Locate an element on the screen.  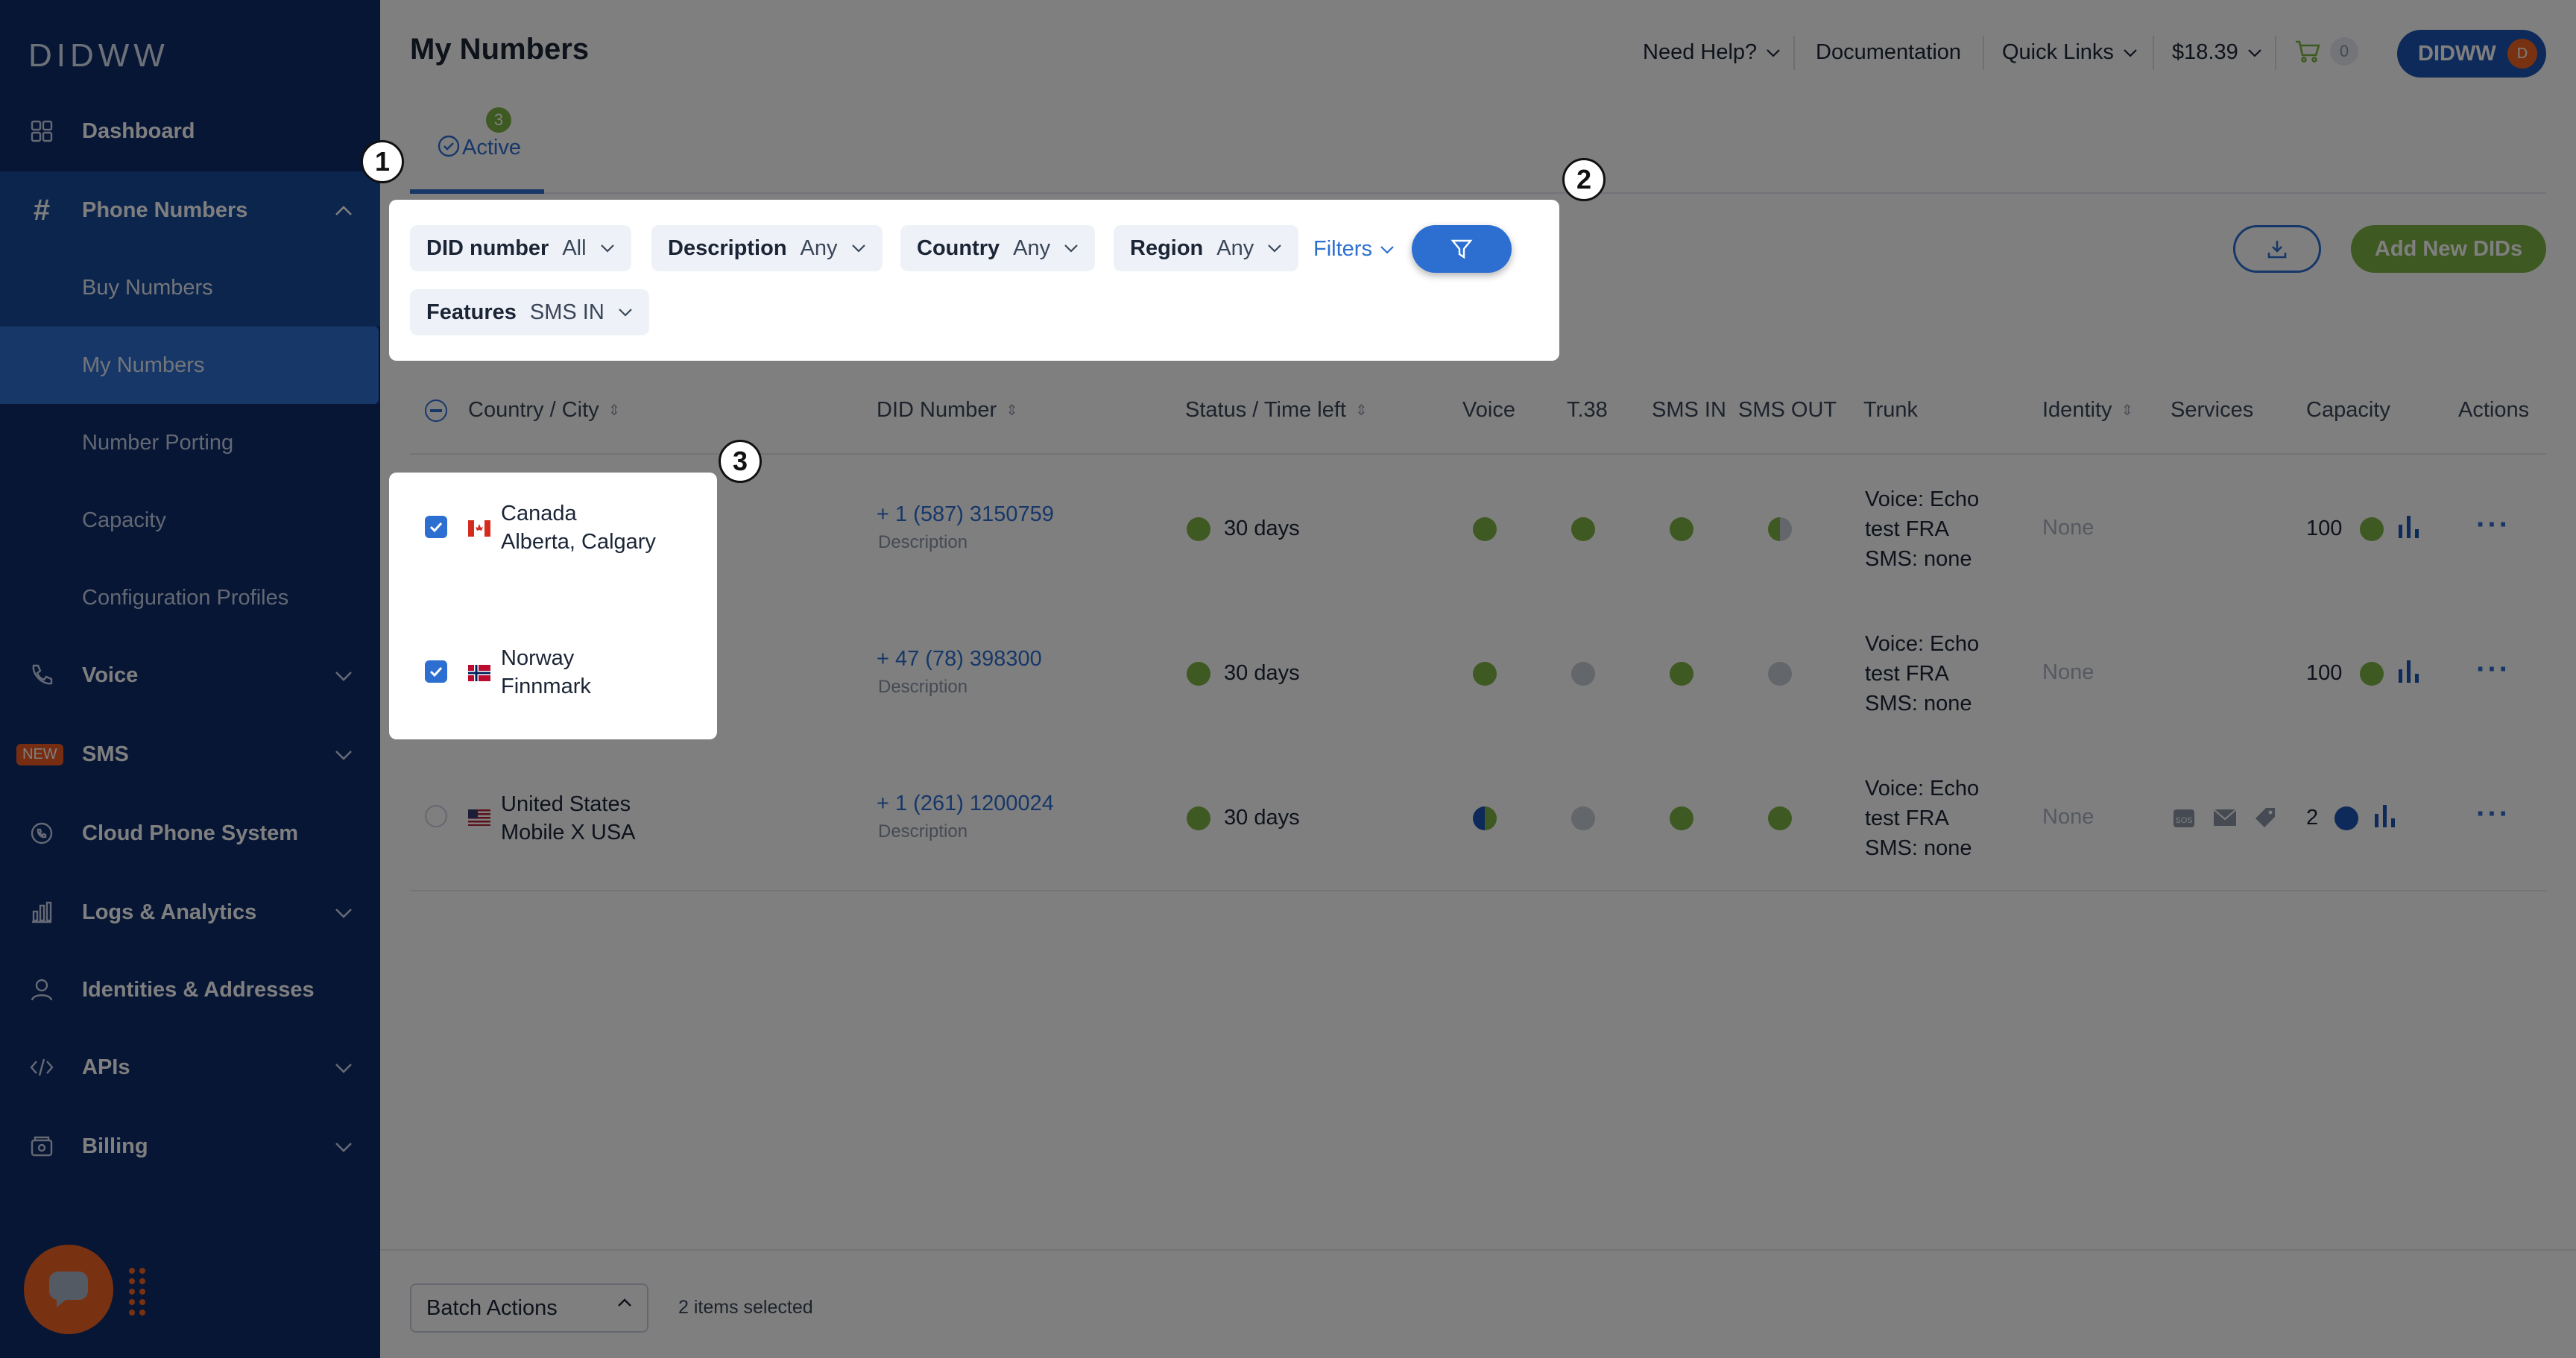
sidebar-item-capacity: Capacity is located at coordinates (190, 520).